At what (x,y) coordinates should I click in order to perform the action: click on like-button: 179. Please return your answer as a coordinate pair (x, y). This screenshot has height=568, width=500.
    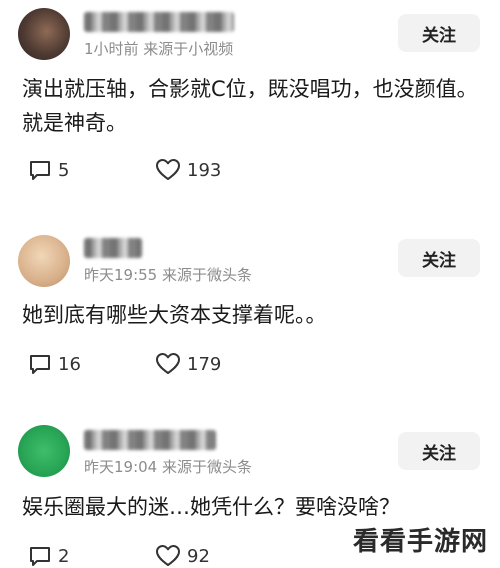
    Looking at the image, I should click on (188, 364).